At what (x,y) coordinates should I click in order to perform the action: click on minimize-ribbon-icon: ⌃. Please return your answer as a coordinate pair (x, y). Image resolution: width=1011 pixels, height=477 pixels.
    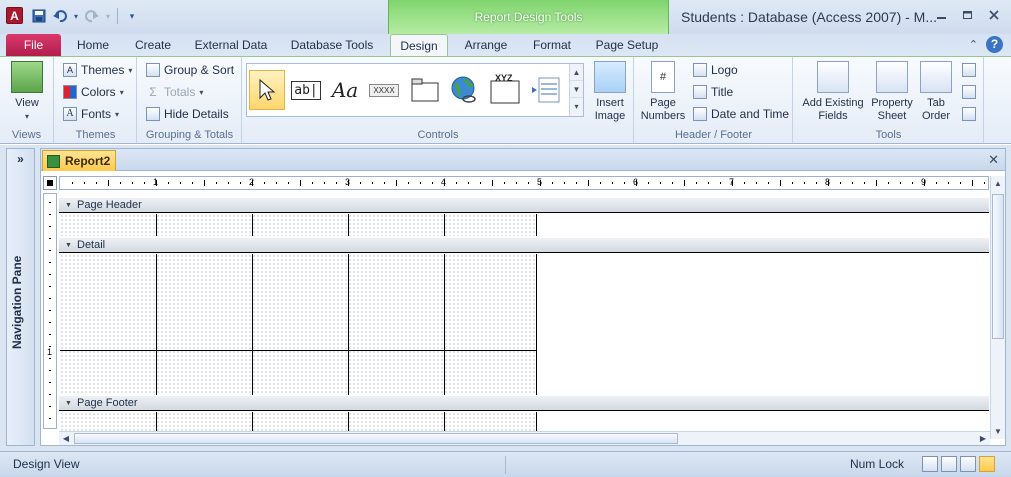
    Looking at the image, I should click on (973, 44).